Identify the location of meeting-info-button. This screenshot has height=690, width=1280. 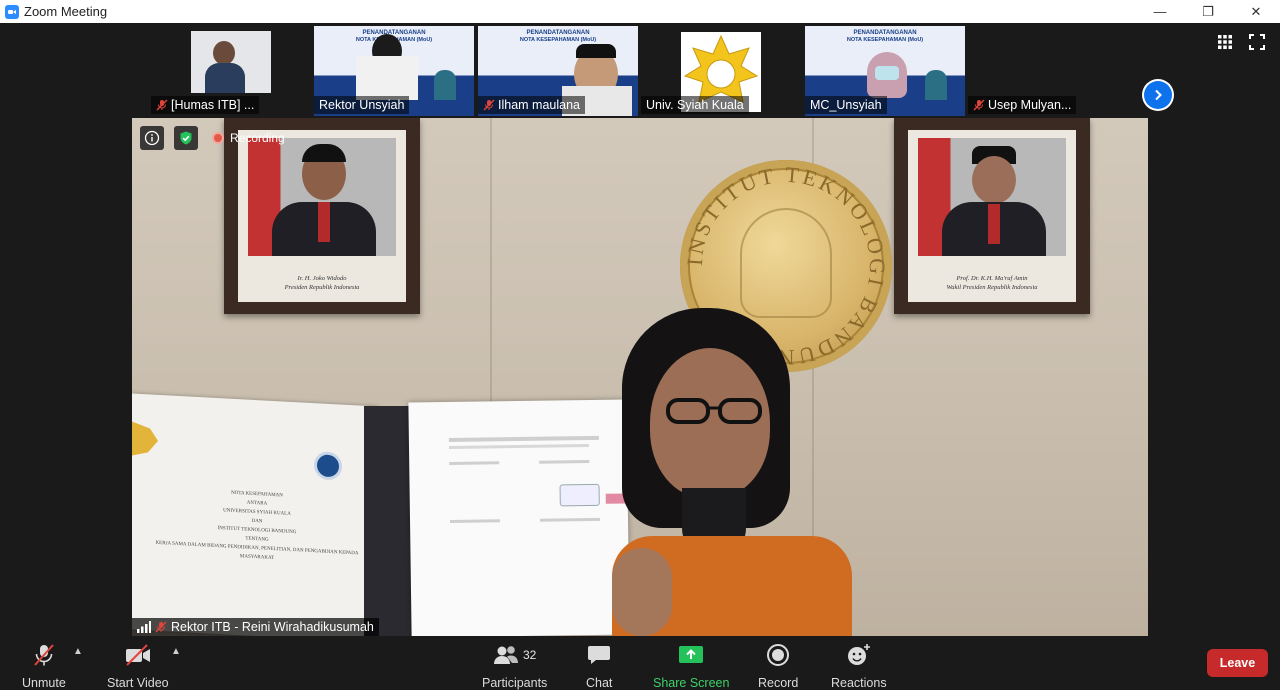
(152, 138).